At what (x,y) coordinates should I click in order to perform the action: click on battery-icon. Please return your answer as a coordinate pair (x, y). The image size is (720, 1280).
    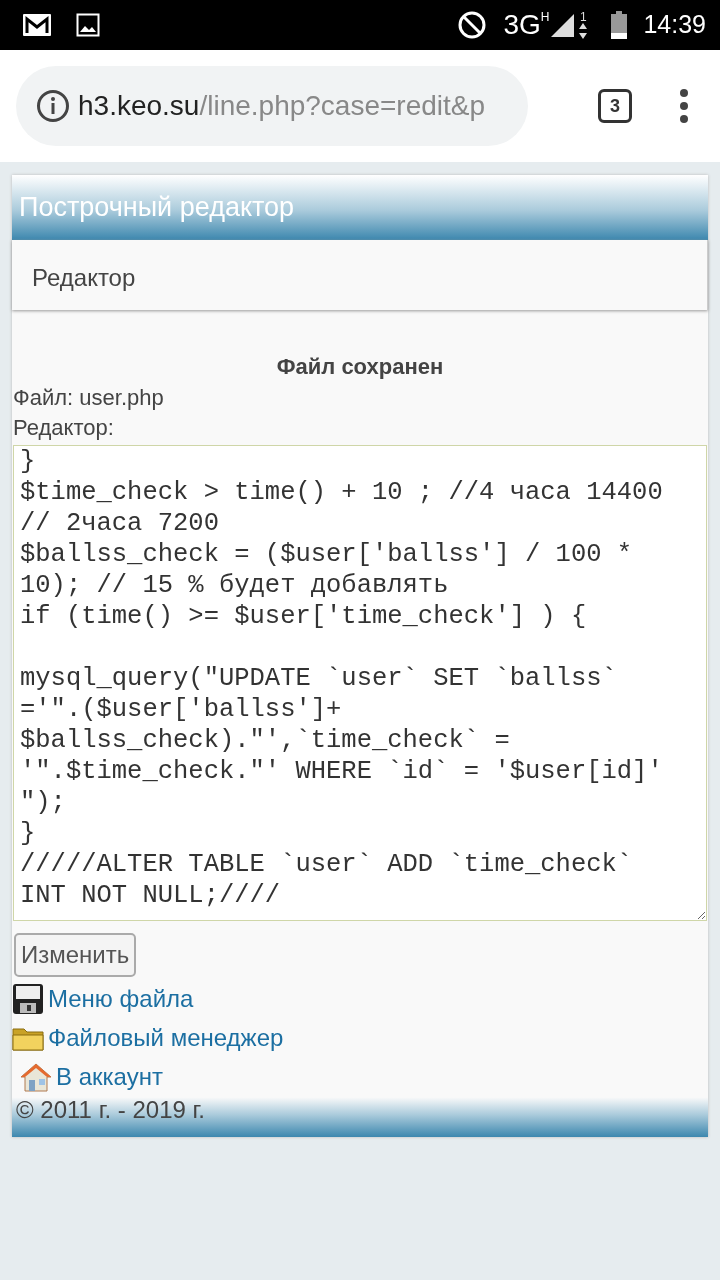
    Looking at the image, I should click on (619, 25).